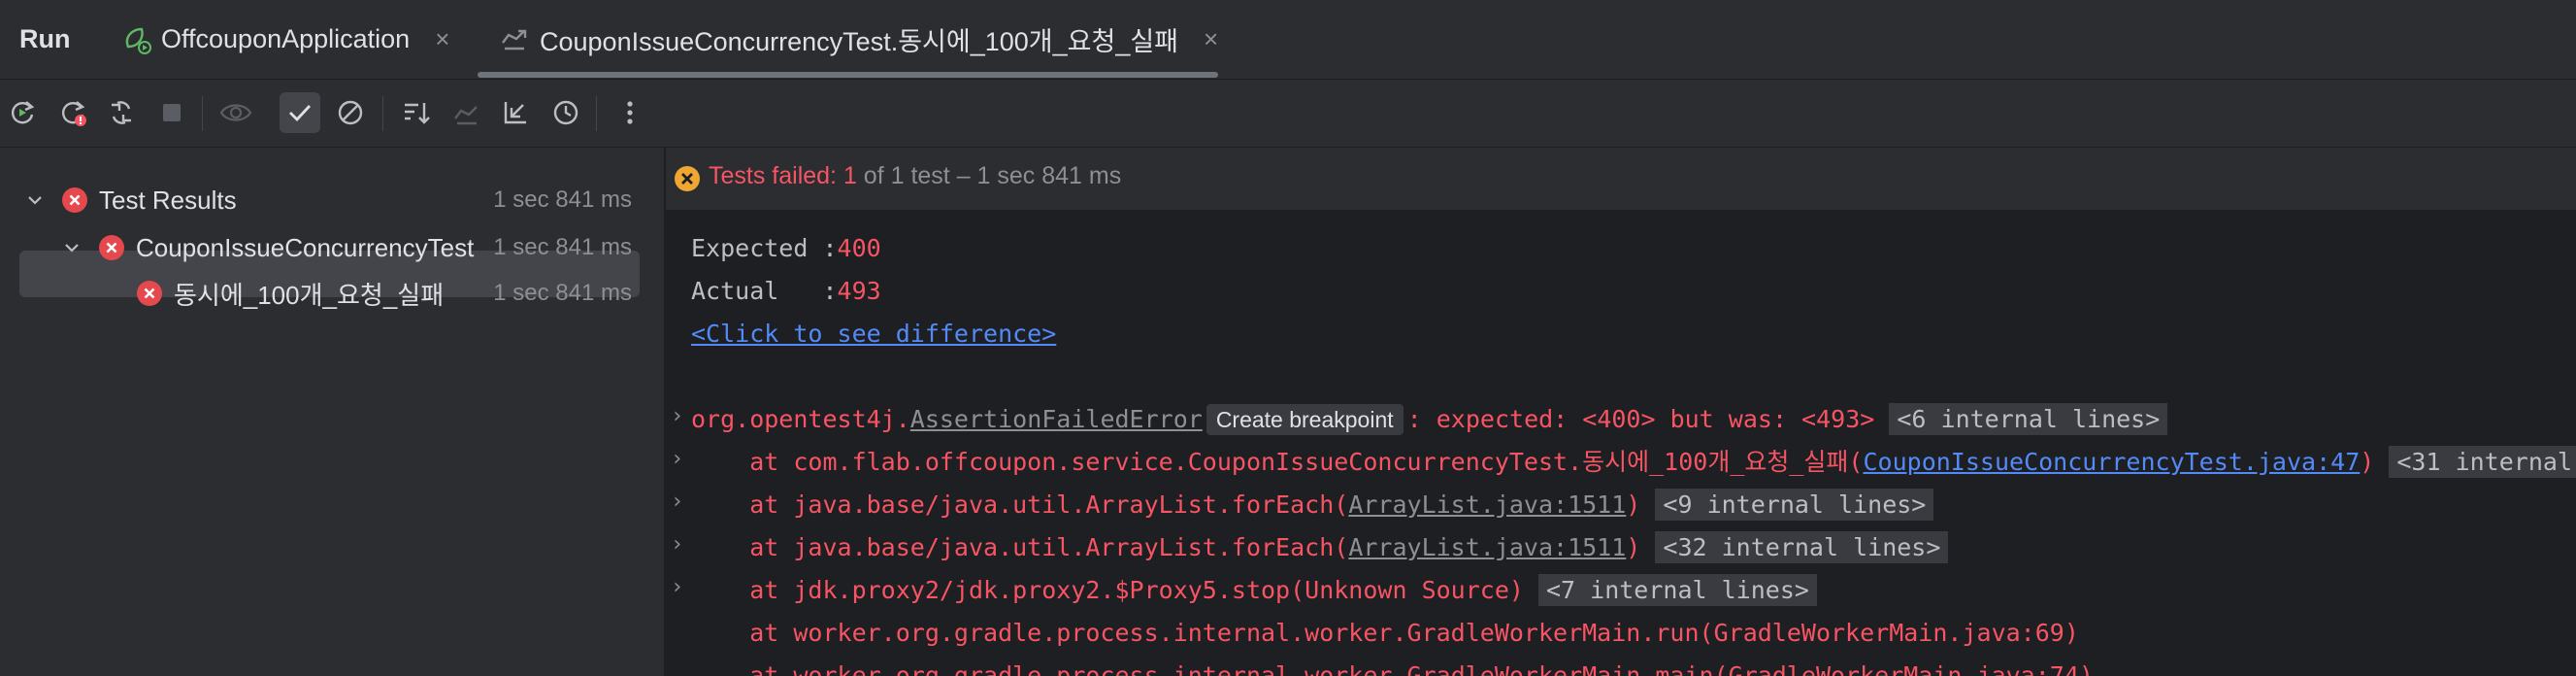 The width and height of the screenshot is (2576, 676). Describe the element at coordinates (466, 112) in the screenshot. I see `import-tests-icon` at that location.